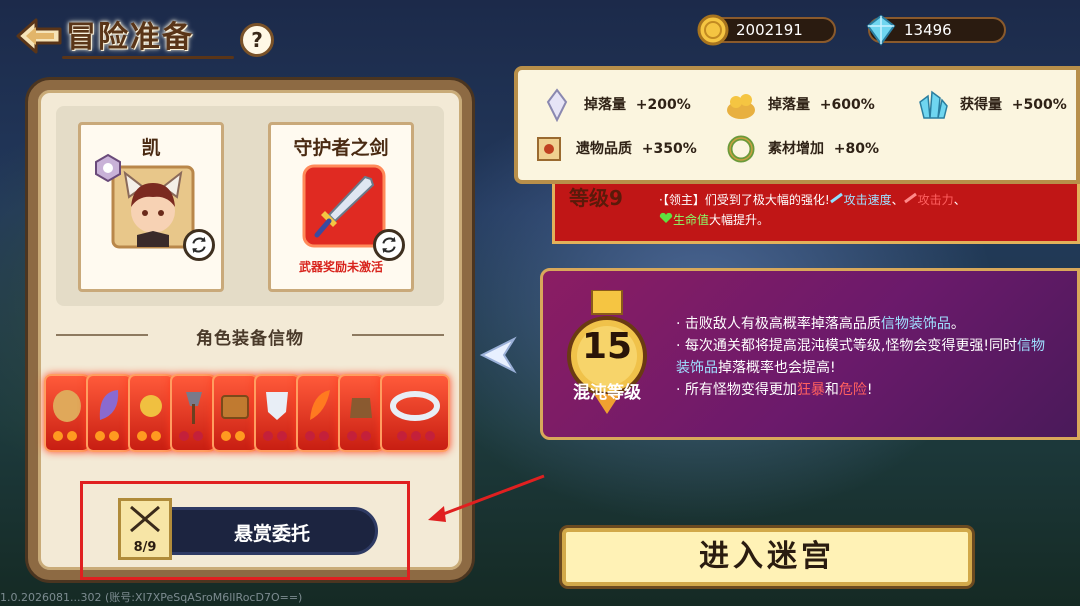 The image size is (1080, 606). I want to click on shield-icon, so click(275, 416).